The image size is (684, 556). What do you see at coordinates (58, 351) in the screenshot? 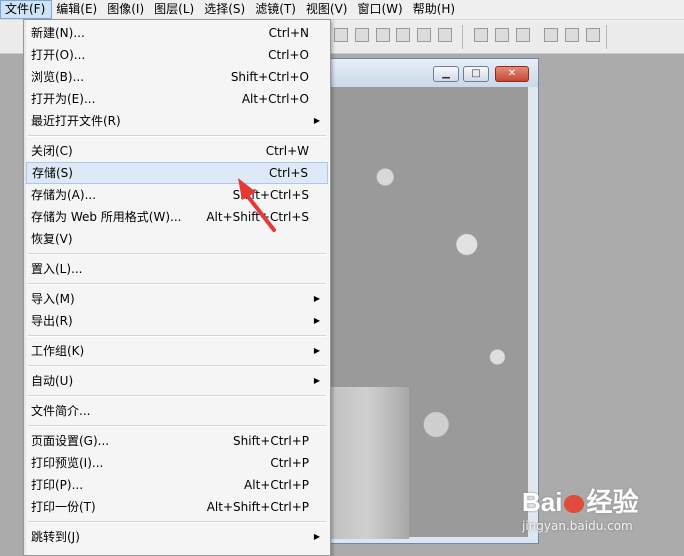
I see `menu-item-label: 工作组(K)` at bounding box center [58, 351].